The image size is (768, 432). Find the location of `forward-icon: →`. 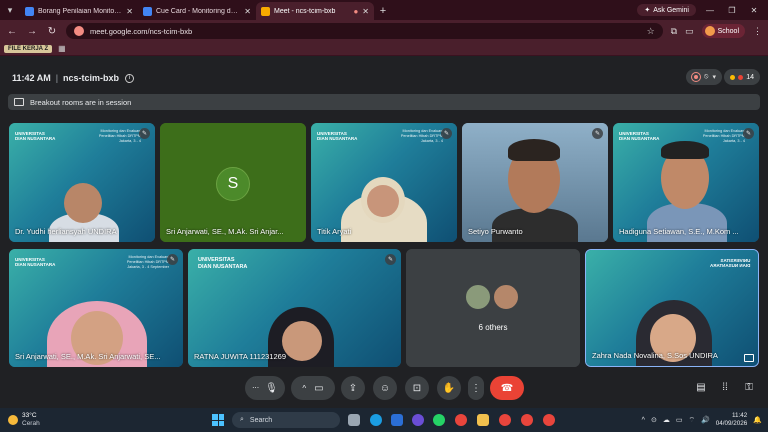

forward-icon: → is located at coordinates (32, 31).